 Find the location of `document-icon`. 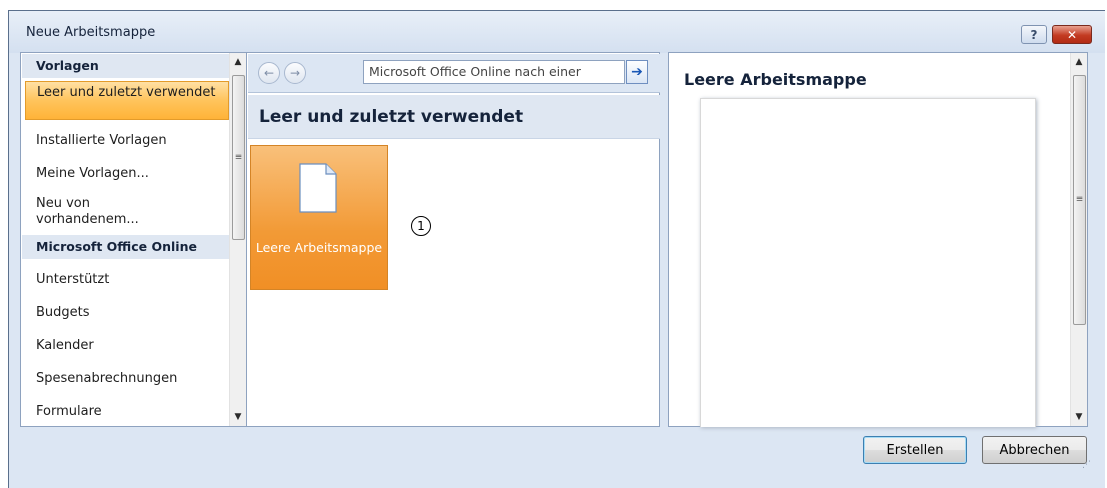

document-icon is located at coordinates (318, 188).